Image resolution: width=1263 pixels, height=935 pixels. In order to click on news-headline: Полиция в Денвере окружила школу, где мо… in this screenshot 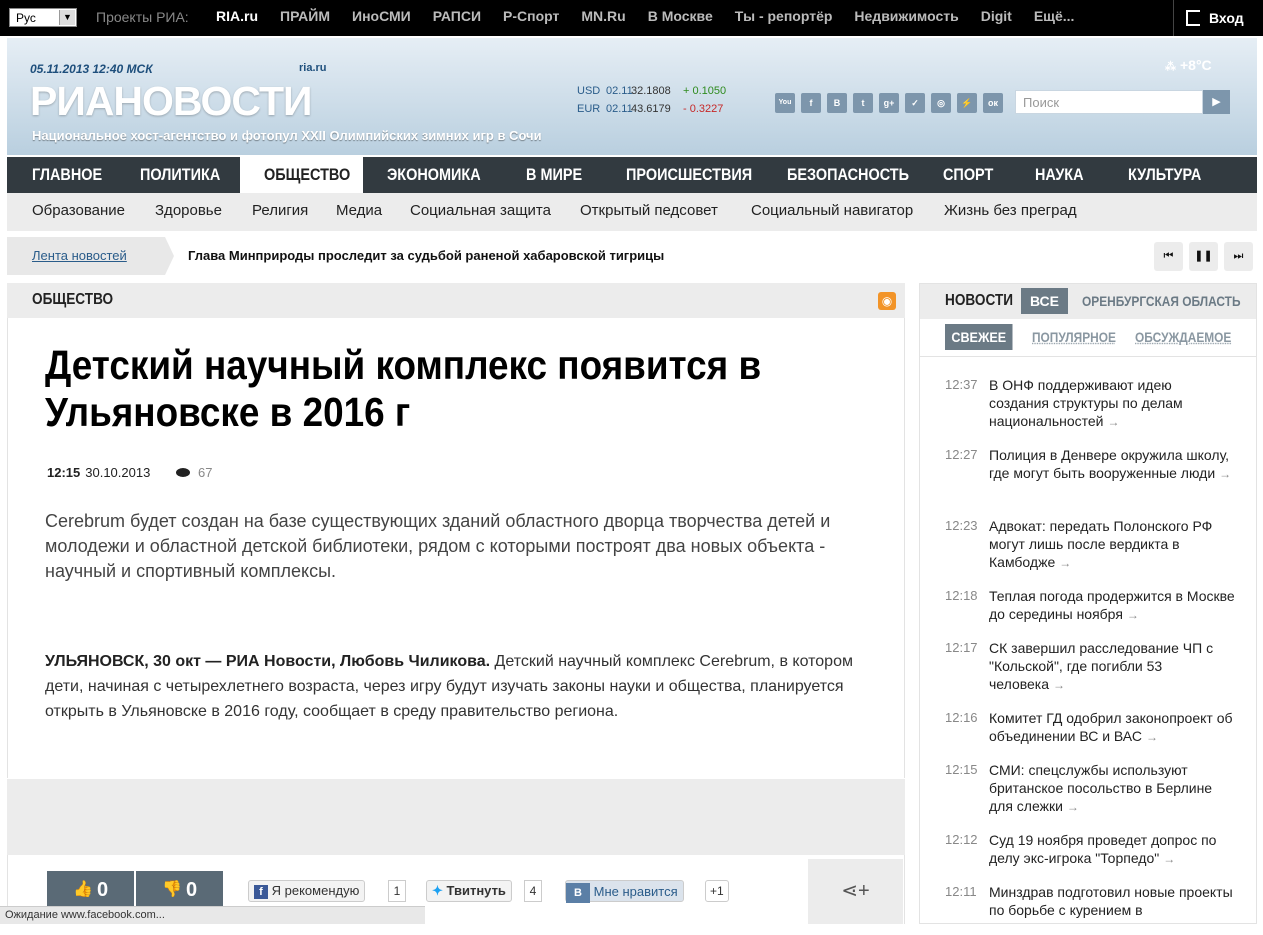, I will do `click(1109, 464)`.